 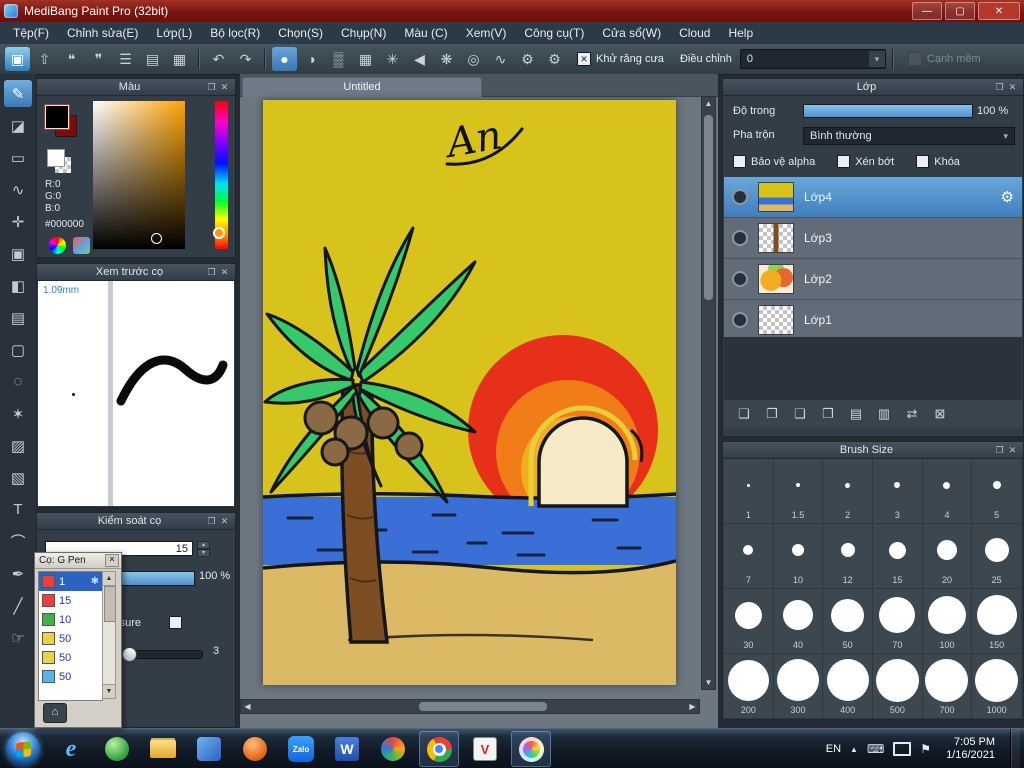 I want to click on brush-preview-header: x Xem trước cọ ❐ ✕, so click(x=136, y=272).